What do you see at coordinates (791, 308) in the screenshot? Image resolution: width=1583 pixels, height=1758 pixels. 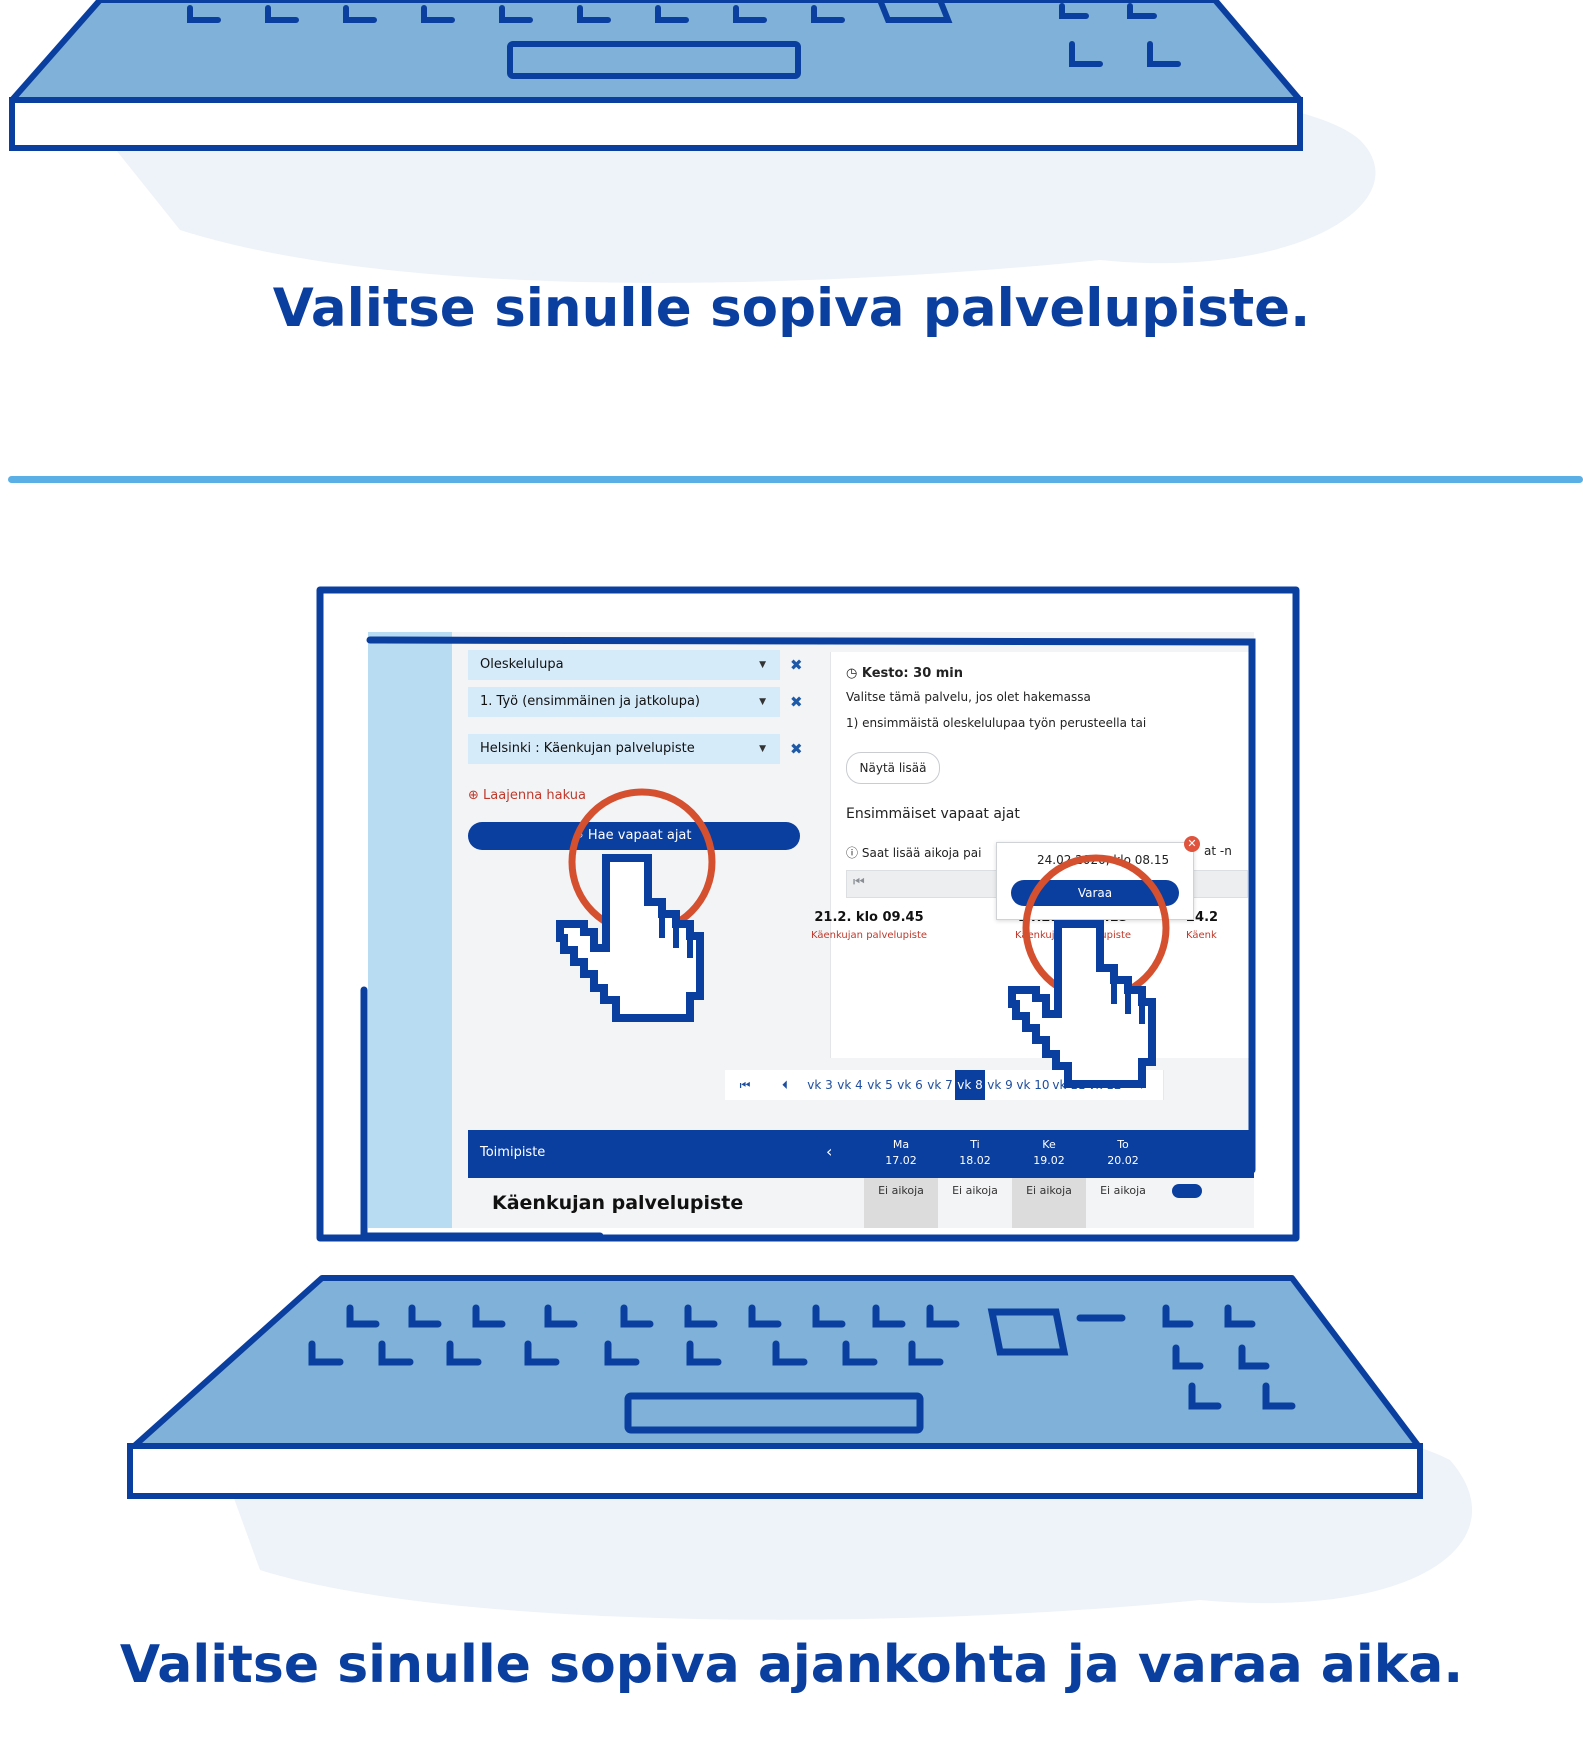 I see `step-caption-location: Valitse sinulle sopiva palvelupiste.` at bounding box center [791, 308].